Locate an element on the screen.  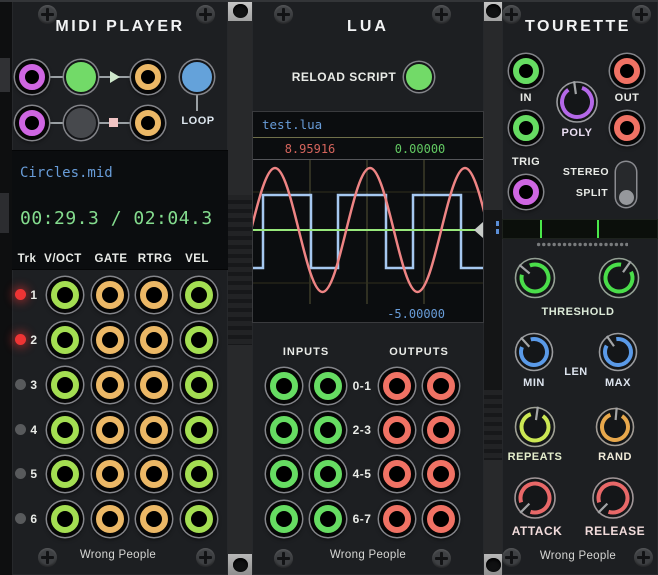
track6-vel-port is located at coordinates (199, 519).